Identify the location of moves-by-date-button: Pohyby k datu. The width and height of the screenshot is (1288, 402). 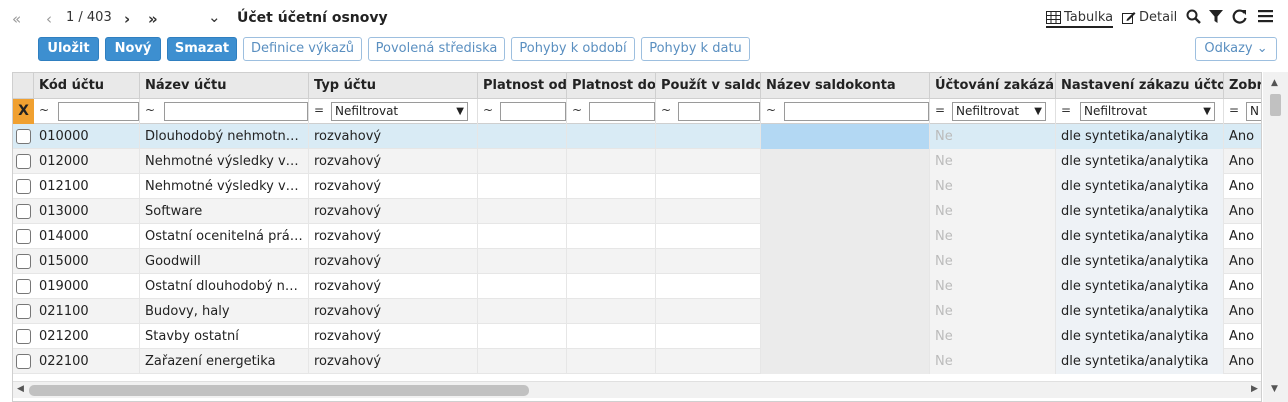
(695, 49).